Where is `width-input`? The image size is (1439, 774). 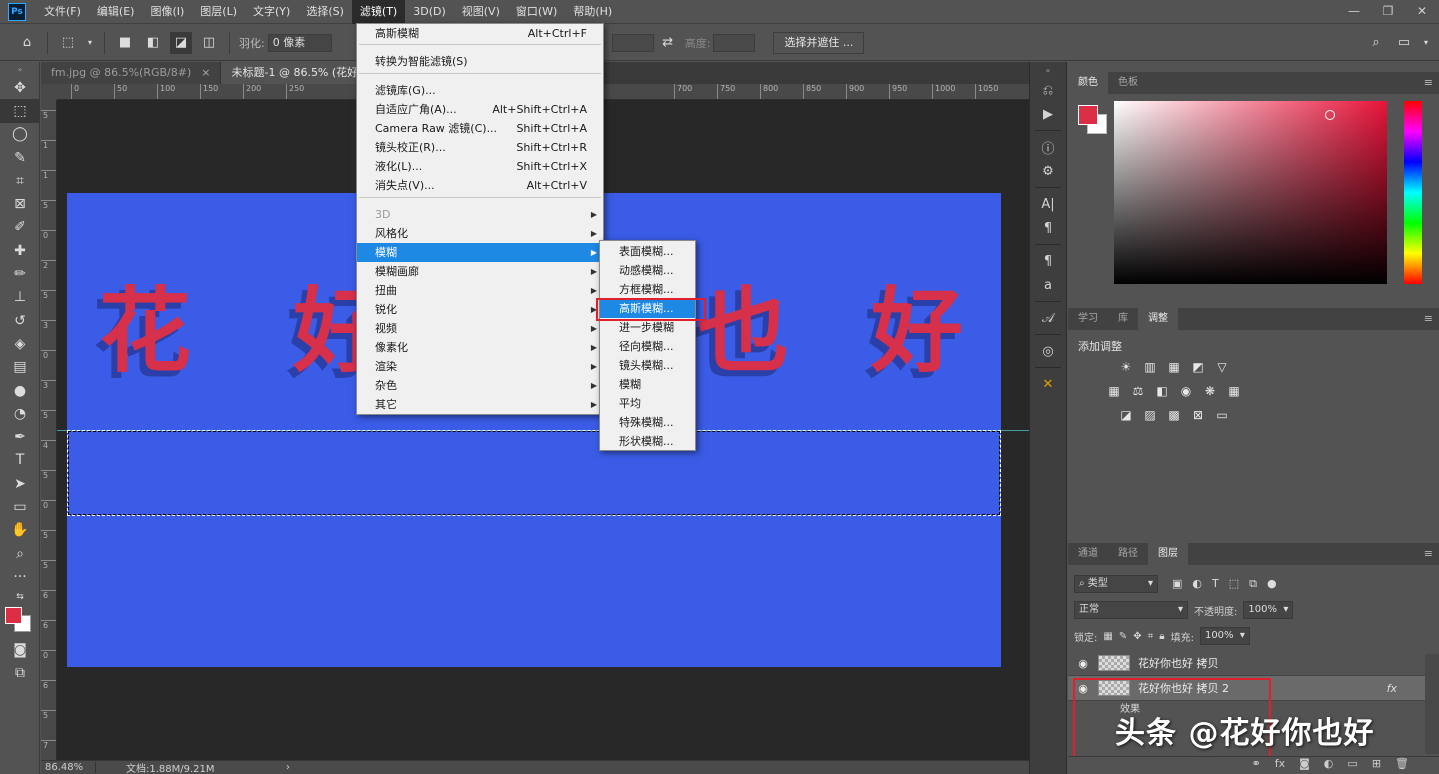
width-input is located at coordinates (632, 42).